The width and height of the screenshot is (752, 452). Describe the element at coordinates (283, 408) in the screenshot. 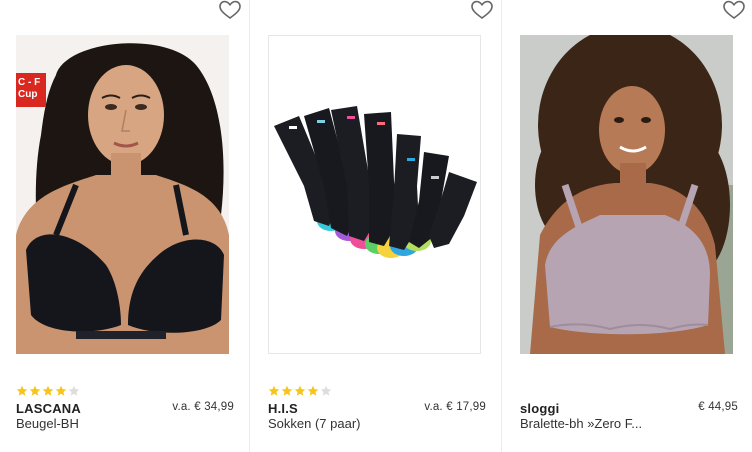

I see `product-brand: H.I.S` at that location.